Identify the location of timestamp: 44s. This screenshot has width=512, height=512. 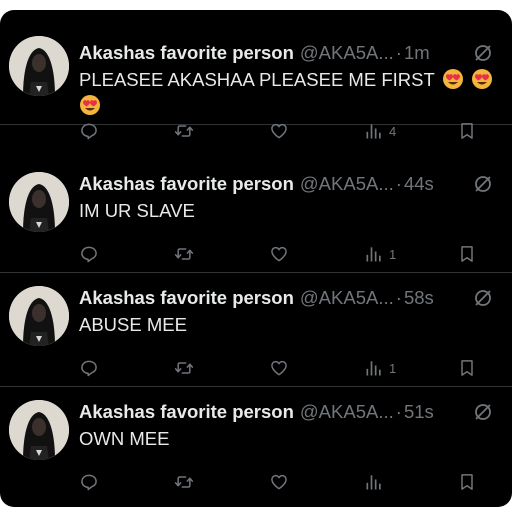
(419, 184).